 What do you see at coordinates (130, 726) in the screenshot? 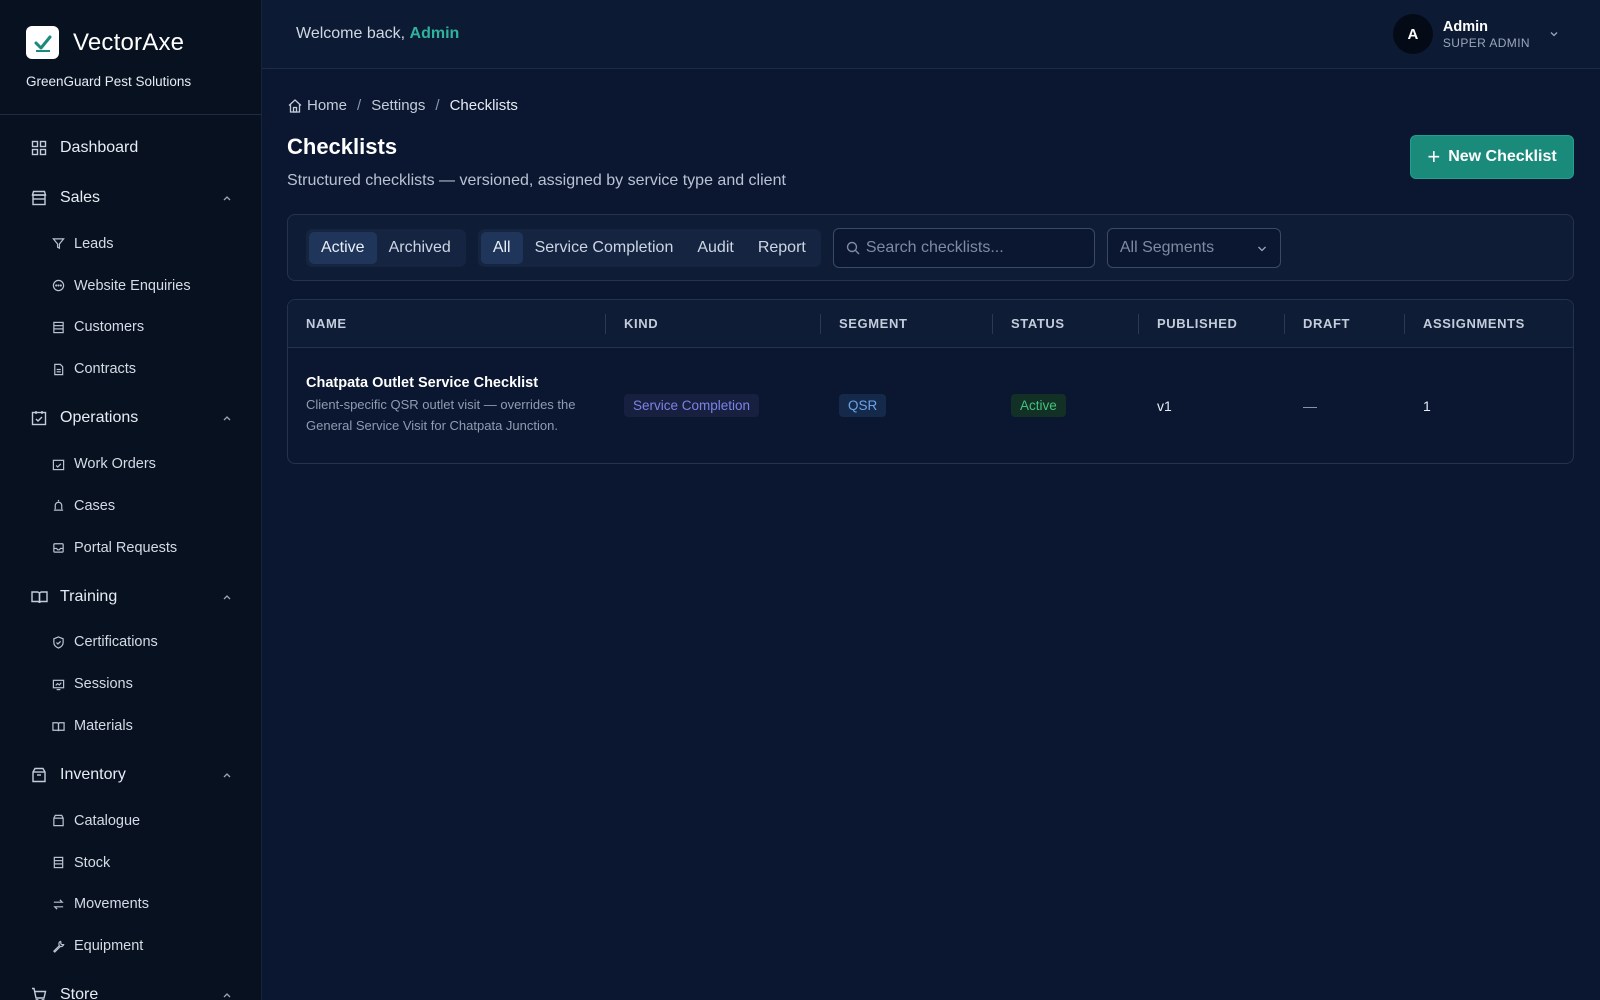
I see `sidebar-item-materials: Materials` at bounding box center [130, 726].